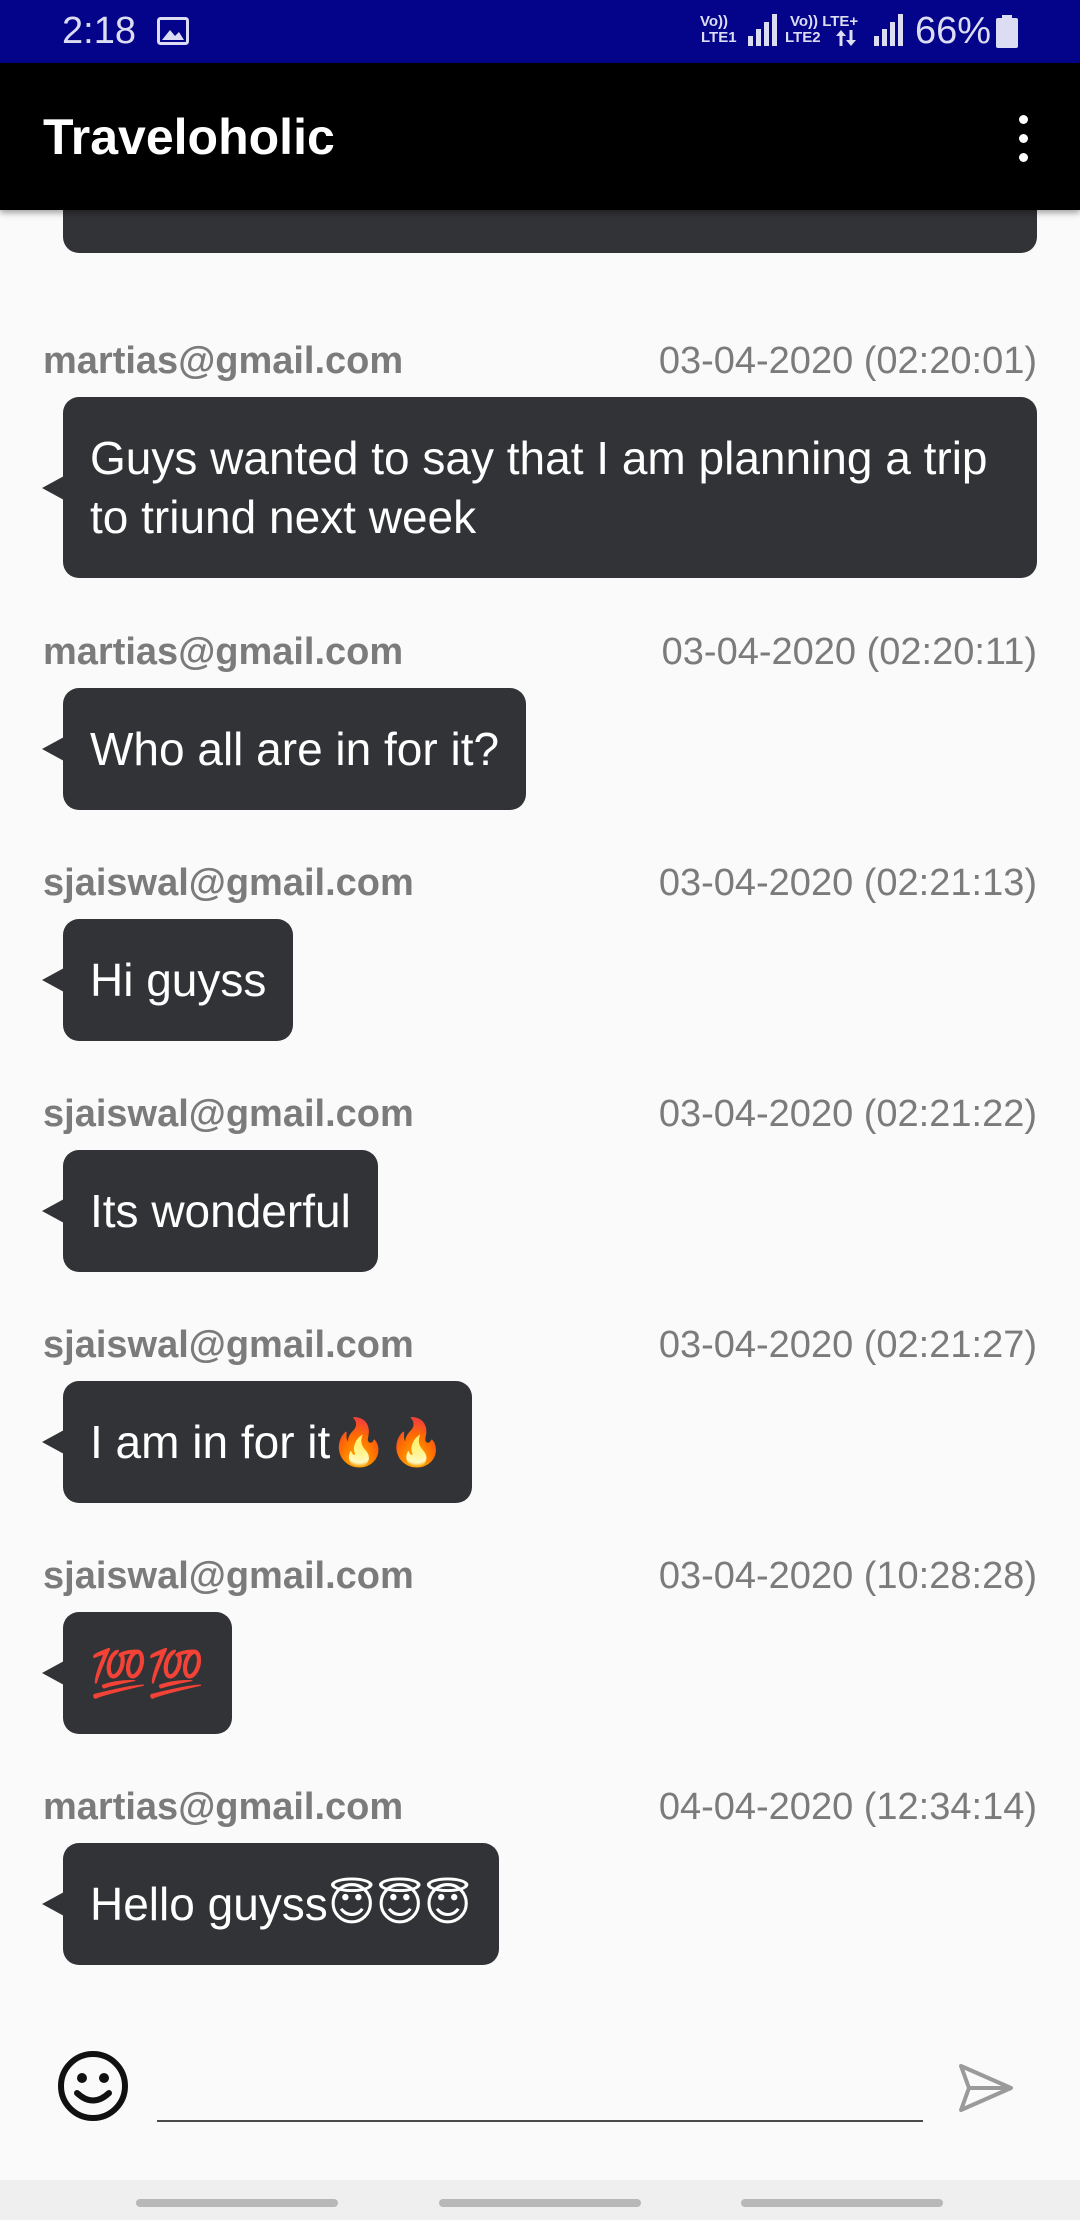 Image resolution: width=1080 pixels, height=2220 pixels. Describe the element at coordinates (953, 31) in the screenshot. I see `battery-percentage: 66%` at that location.